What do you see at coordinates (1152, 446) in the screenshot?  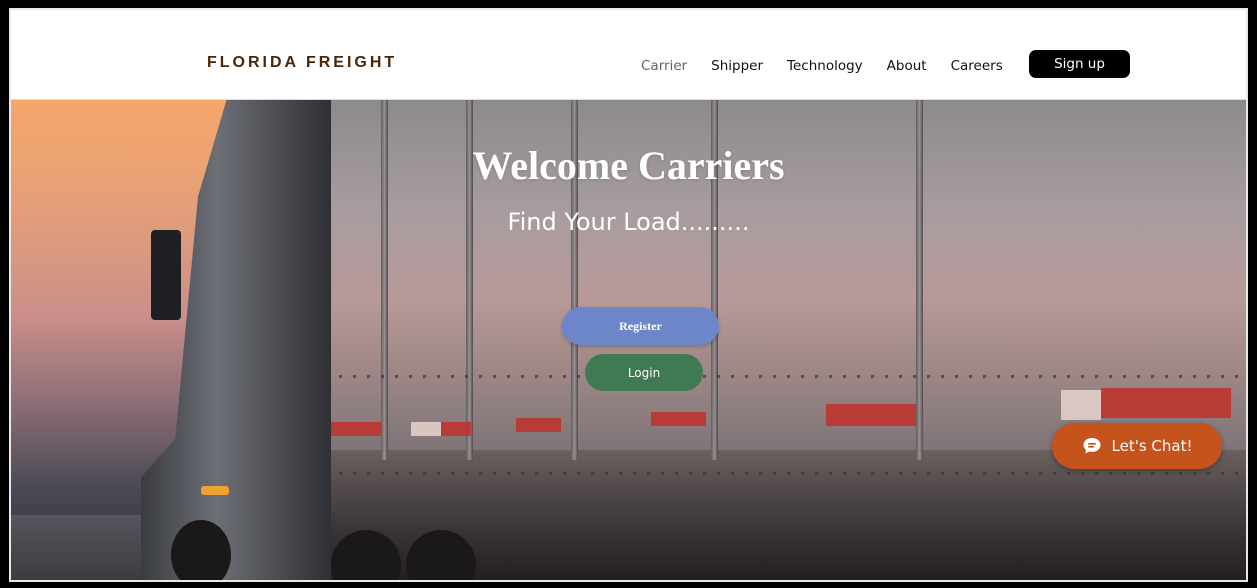 I see `chat-label: Let's Chat!` at bounding box center [1152, 446].